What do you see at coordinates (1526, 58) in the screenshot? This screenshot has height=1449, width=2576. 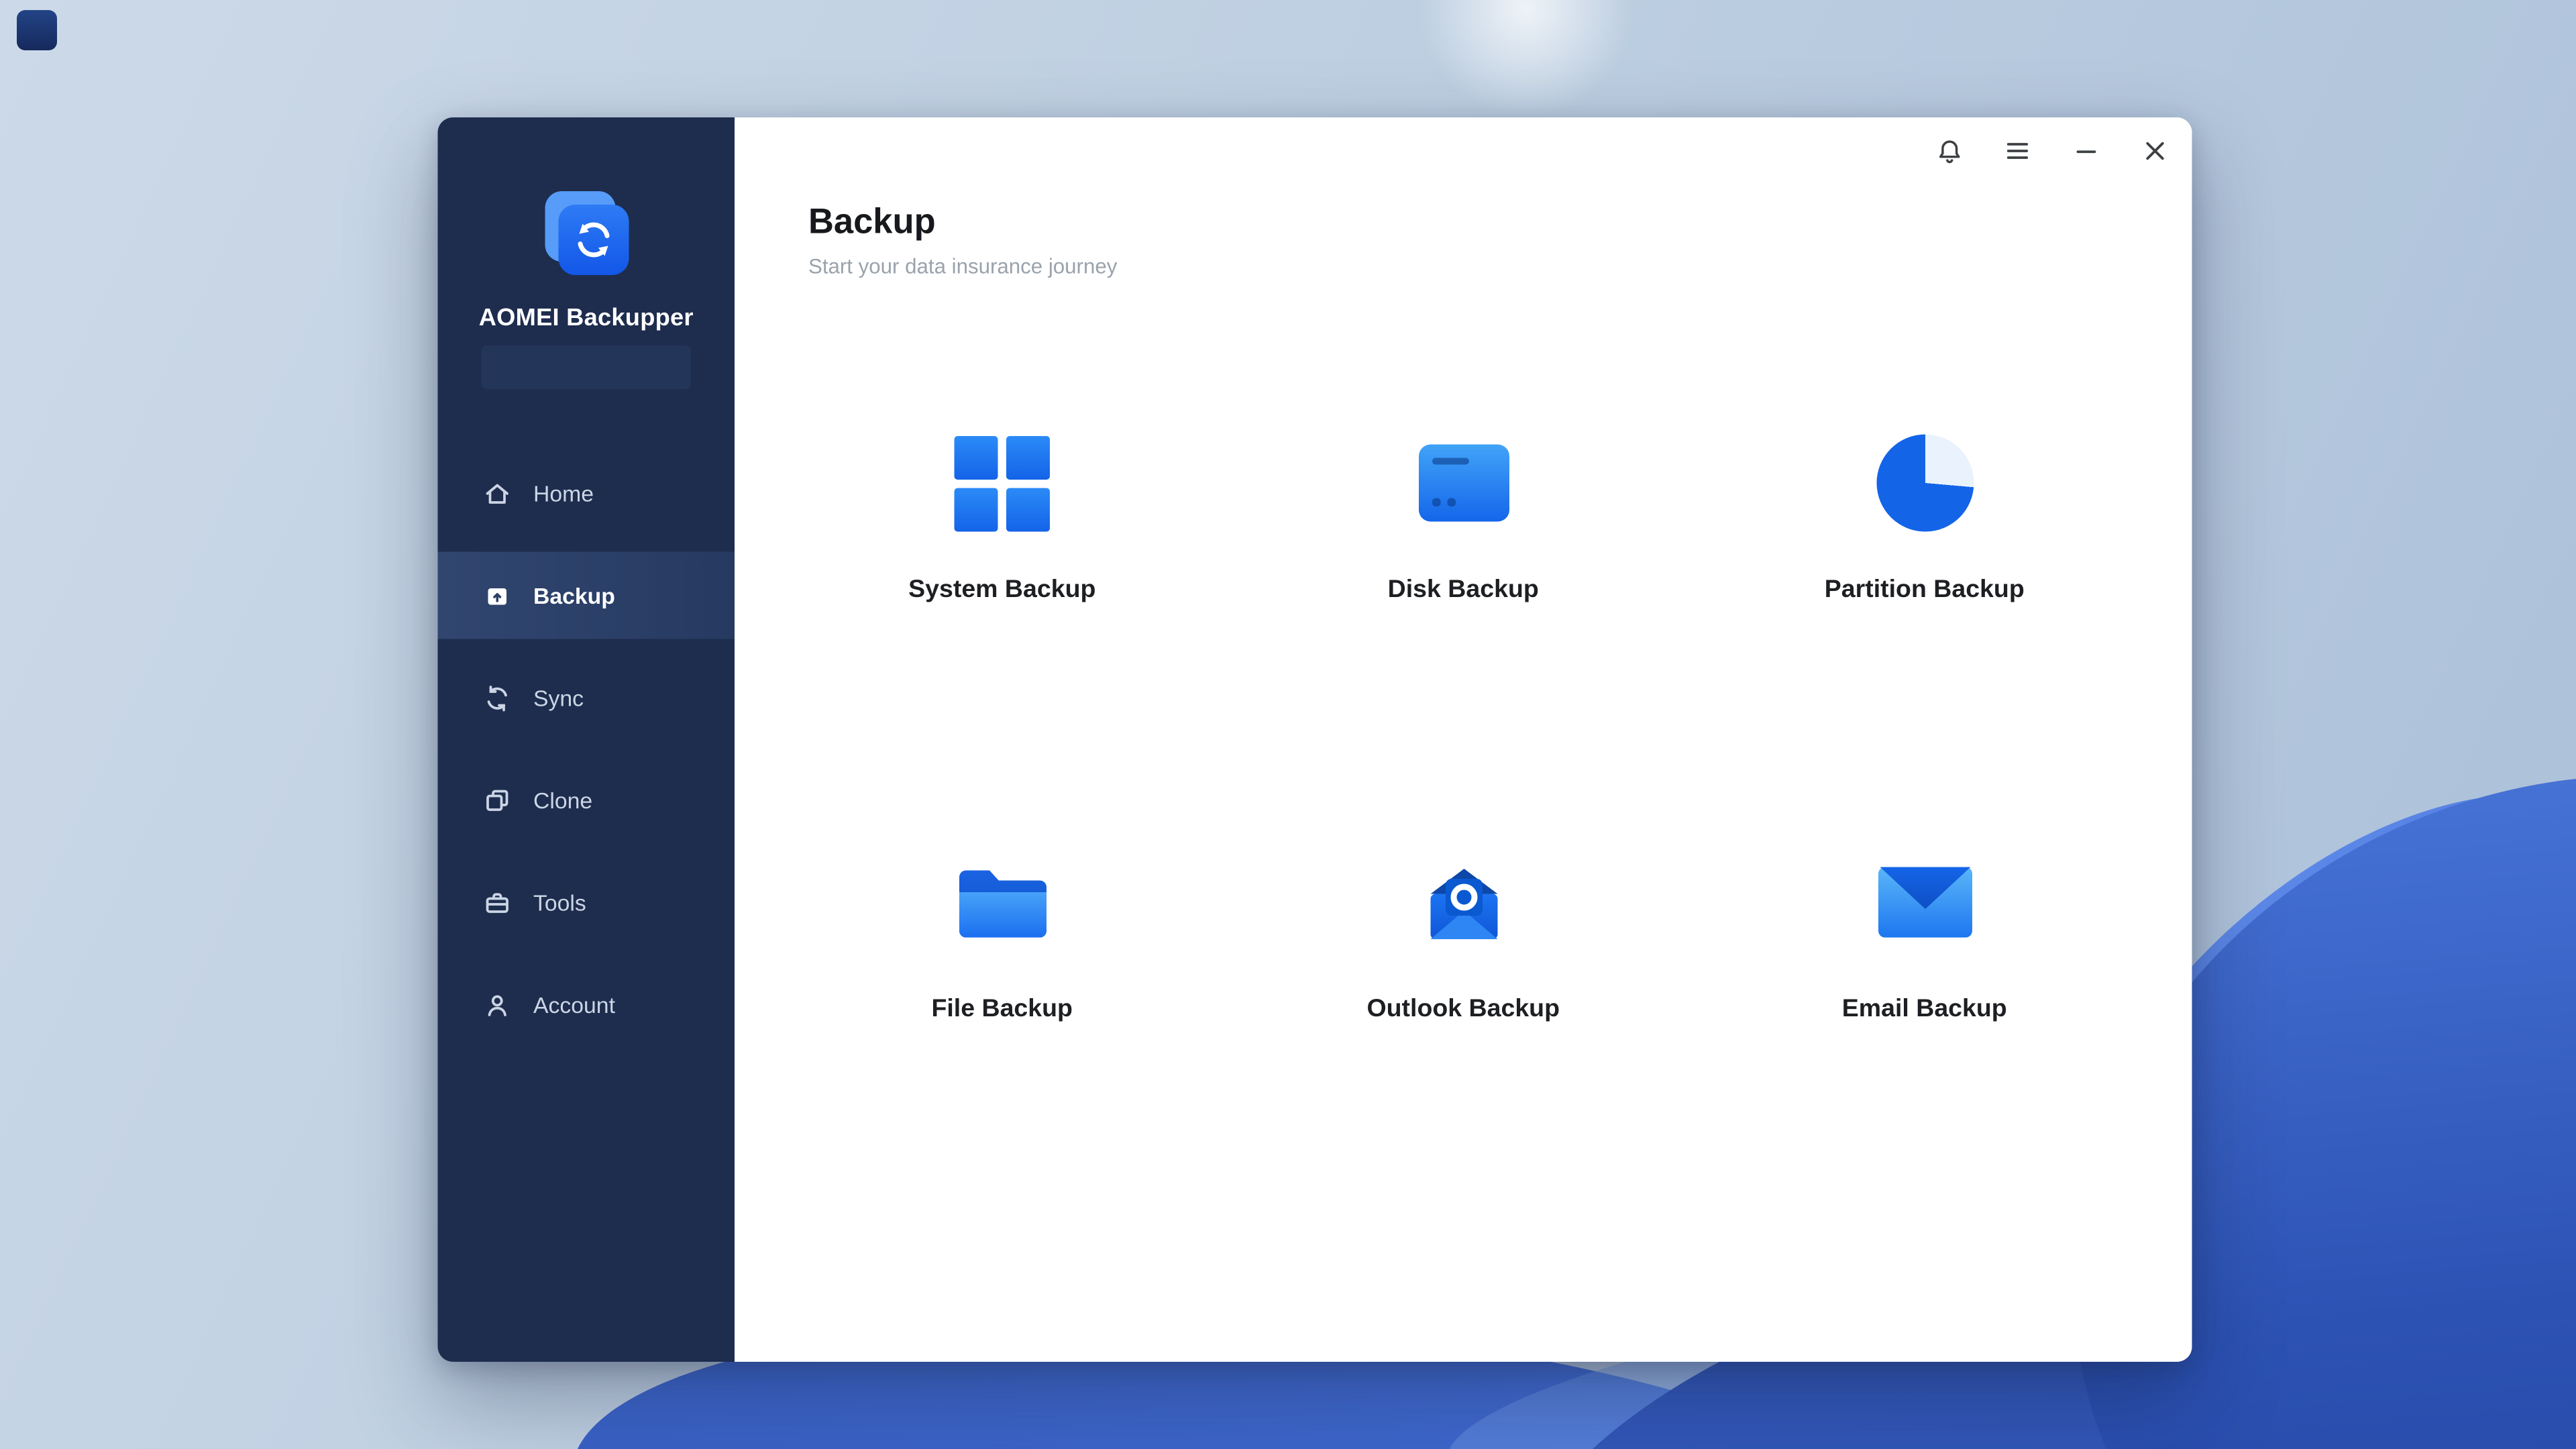 I see `bloom-highlight` at bounding box center [1526, 58].